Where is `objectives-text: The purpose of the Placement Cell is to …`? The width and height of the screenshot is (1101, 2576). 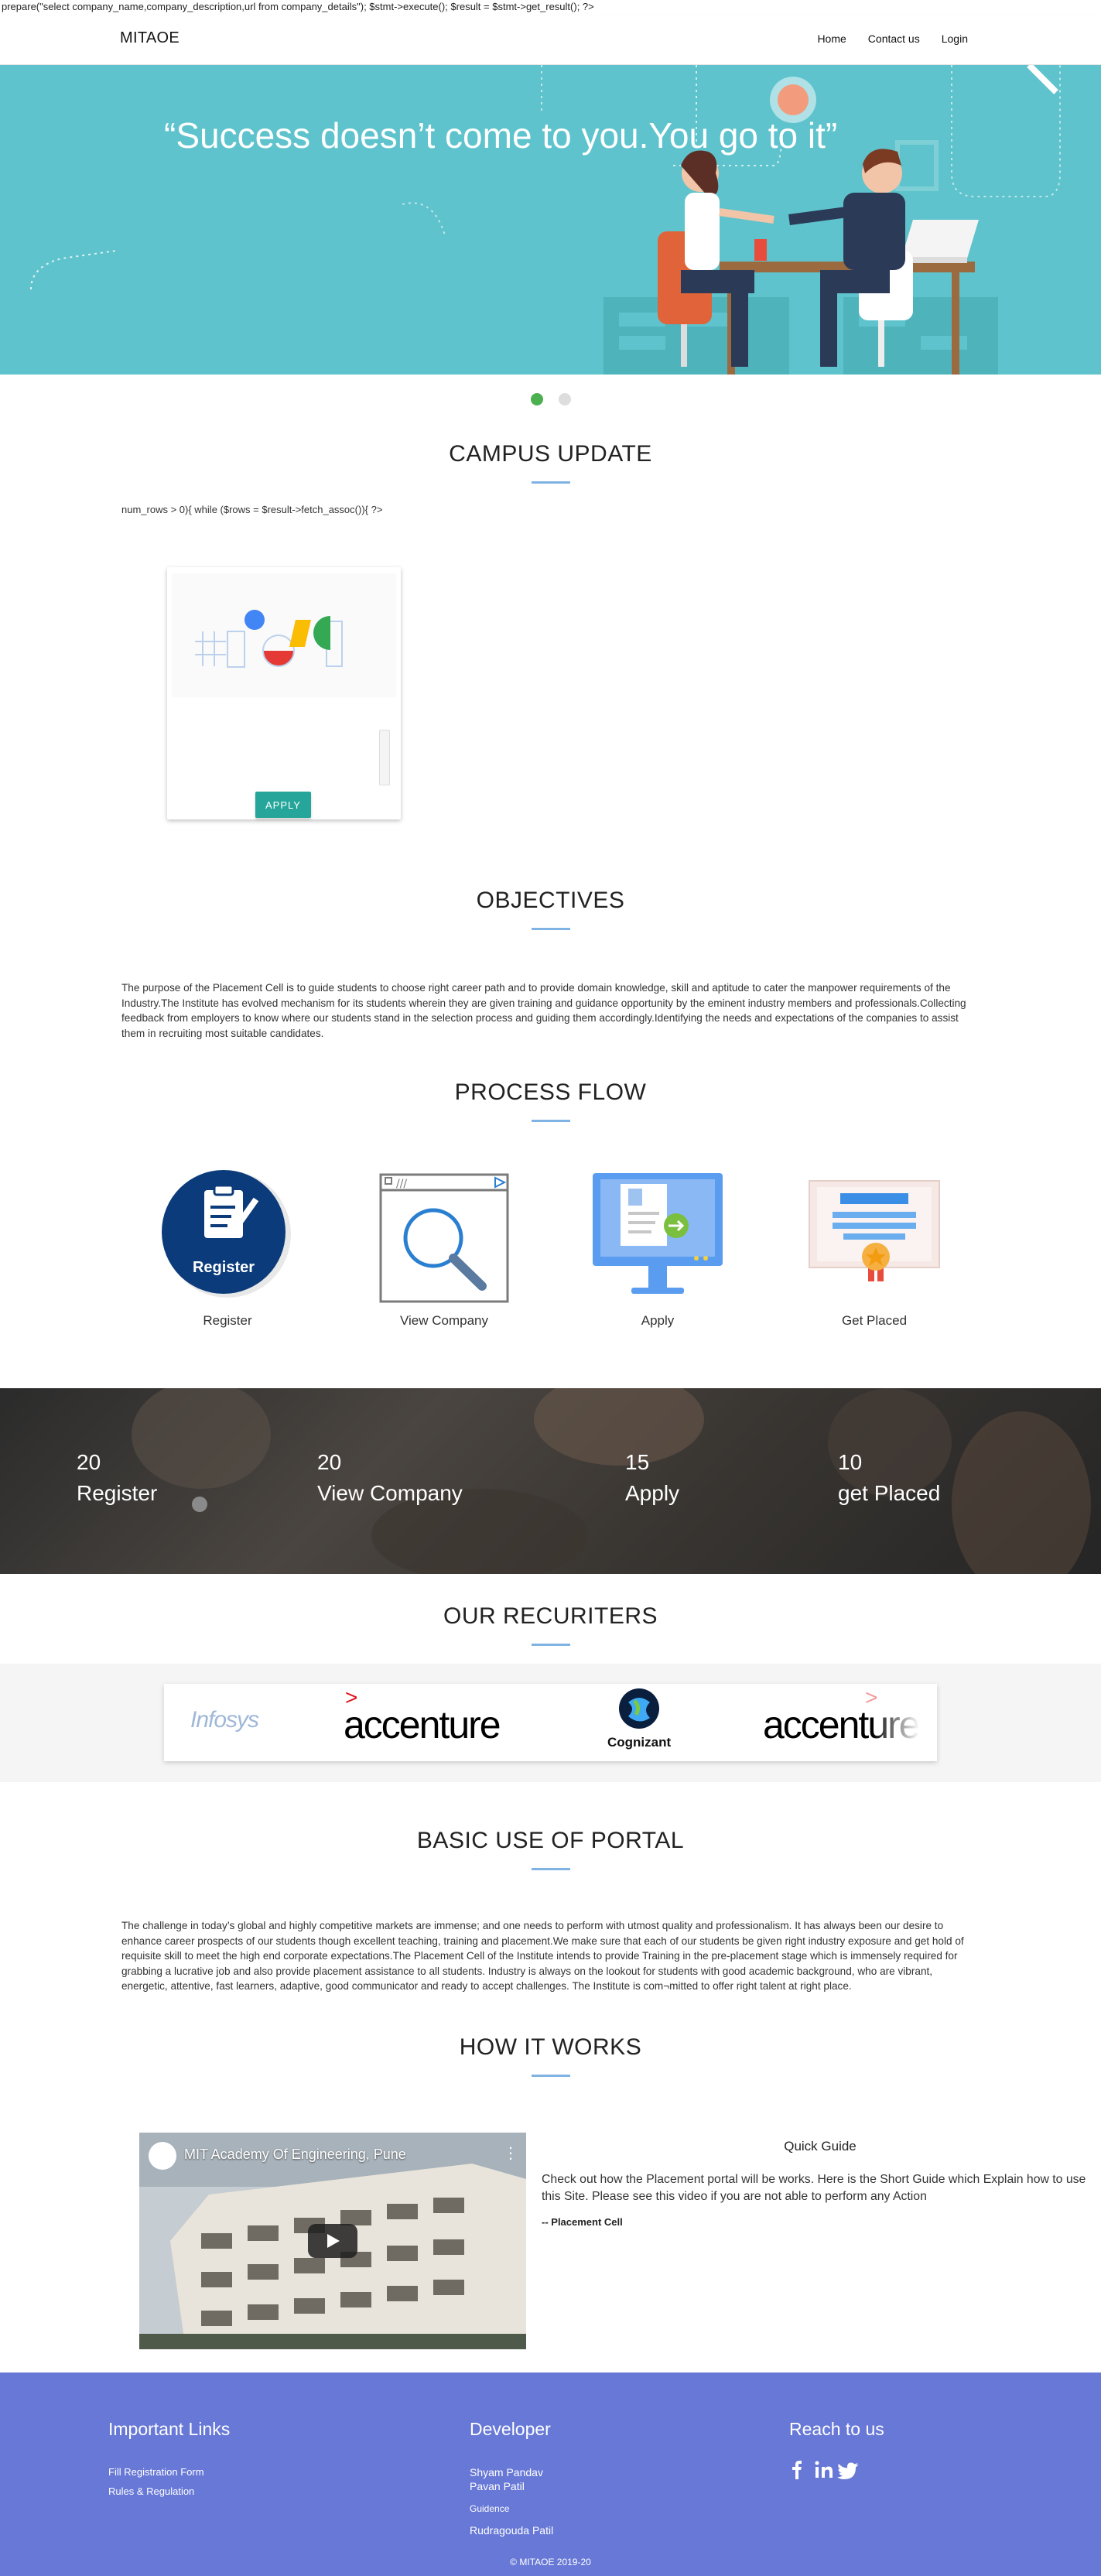 objectives-text: The purpose of the Placement Cell is to … is located at coordinates (543, 1011).